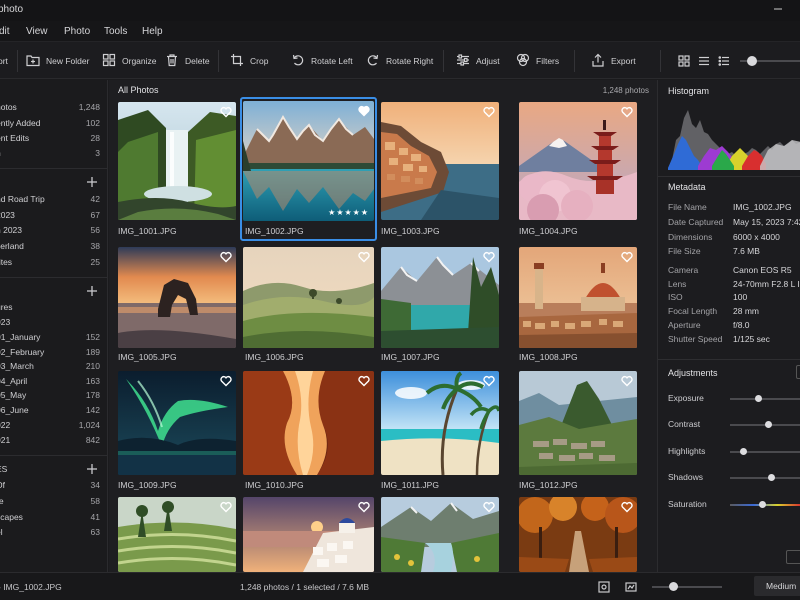 The width and height of the screenshot is (800, 600). What do you see at coordinates (348, 212) in the screenshot?
I see `rating-stars: ★★★★★` at bounding box center [348, 212].